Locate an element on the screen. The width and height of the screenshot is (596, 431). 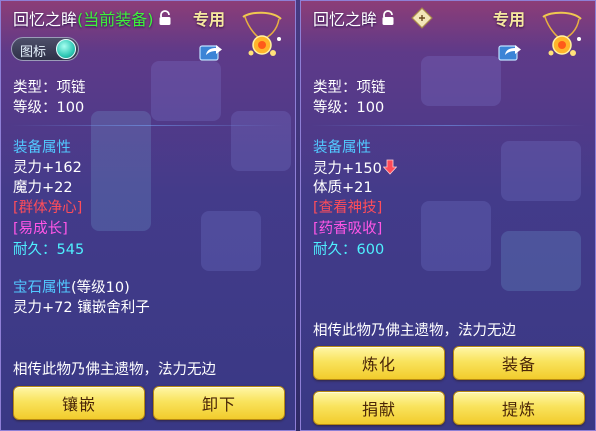
background-character is located at coordinates (121, 171).